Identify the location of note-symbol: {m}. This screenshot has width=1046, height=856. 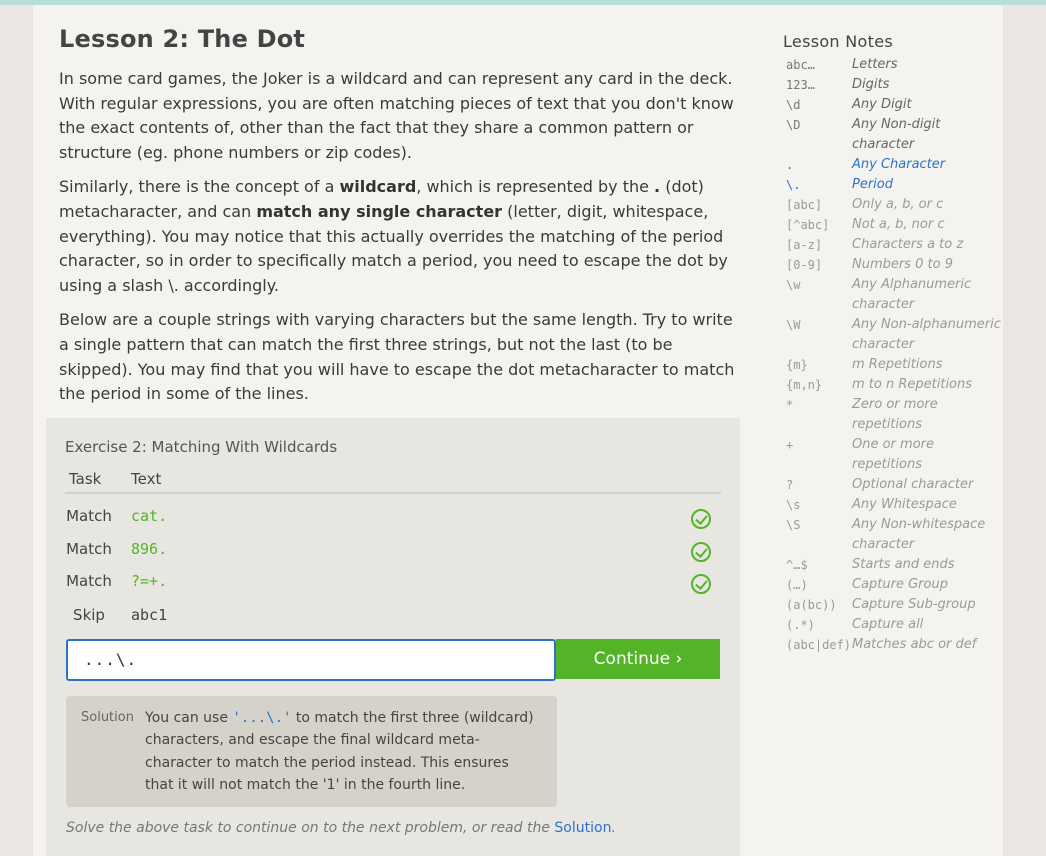
(797, 365).